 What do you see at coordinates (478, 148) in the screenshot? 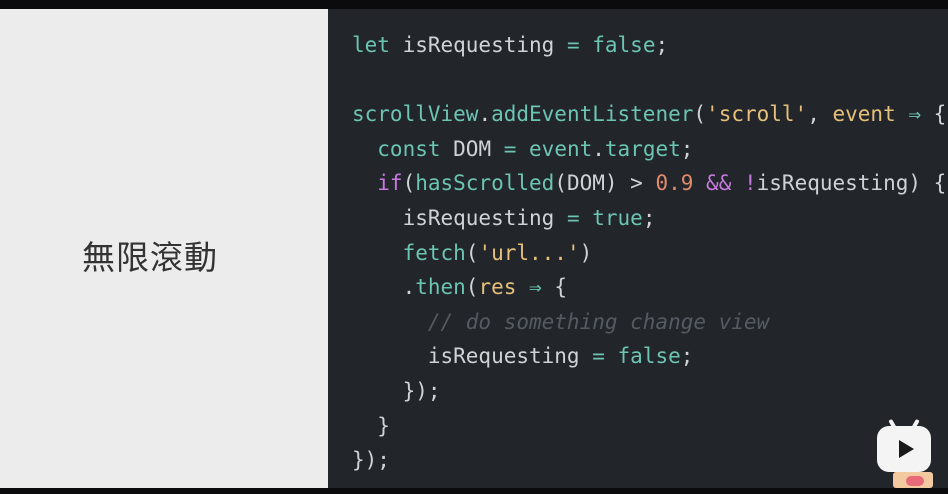
I see `code-token: DOM` at bounding box center [478, 148].